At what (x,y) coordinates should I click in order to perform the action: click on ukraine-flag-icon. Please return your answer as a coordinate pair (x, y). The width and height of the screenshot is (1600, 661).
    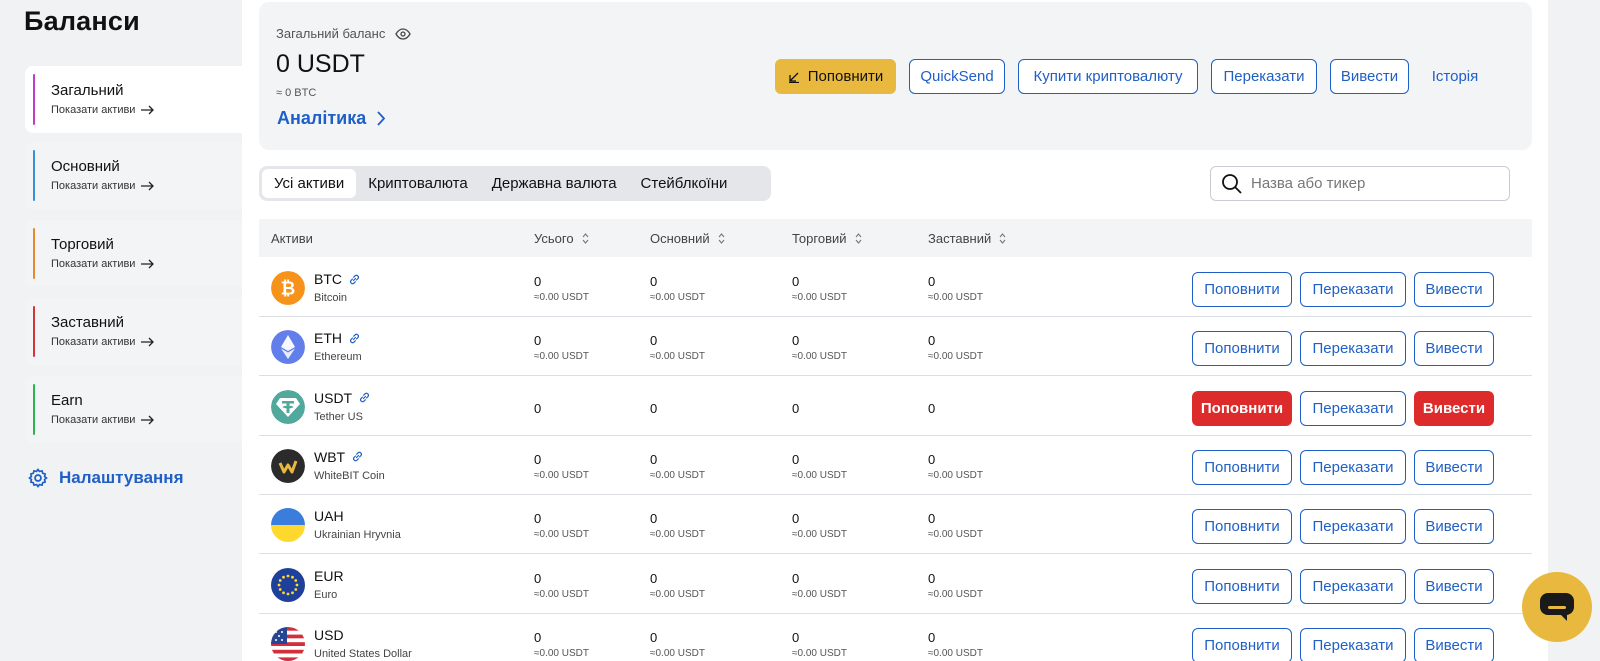
    Looking at the image, I should click on (288, 525).